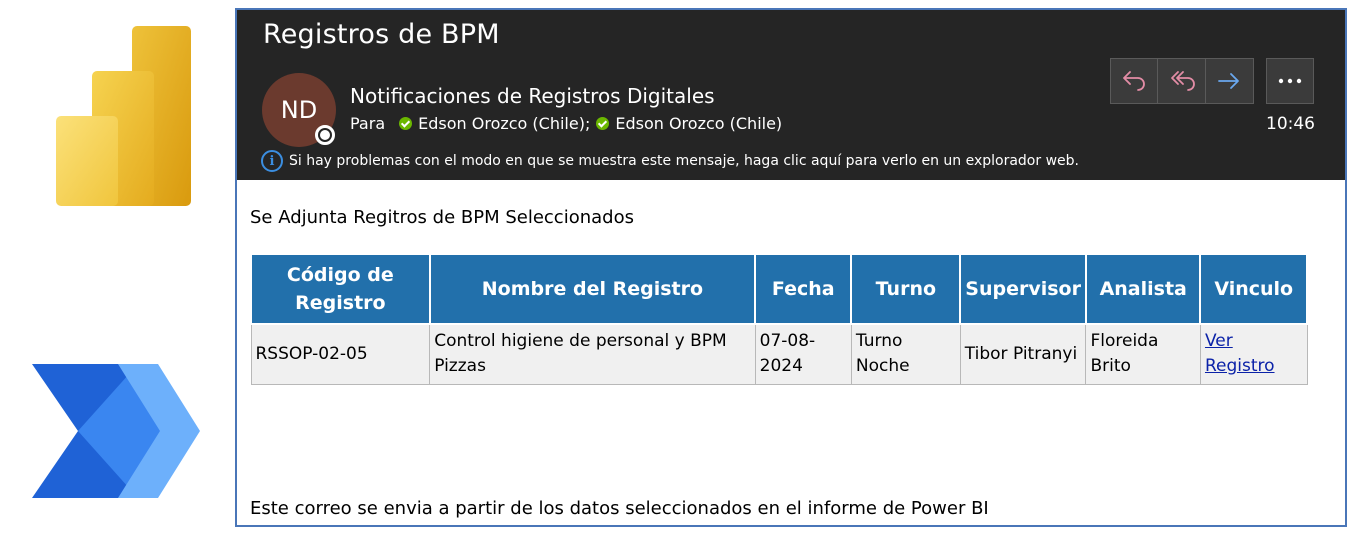  I want to click on cell-supervisor: Tibor Pitranyi, so click(1023, 354).